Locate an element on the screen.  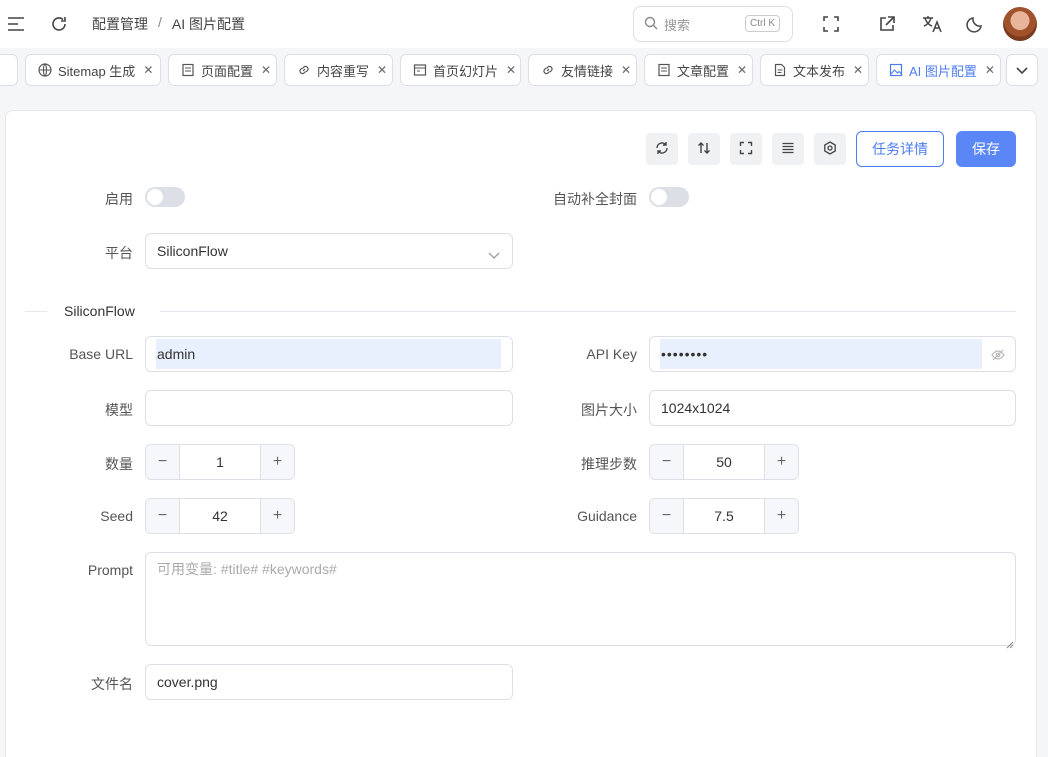
count-value: 1 is located at coordinates (220, 462).